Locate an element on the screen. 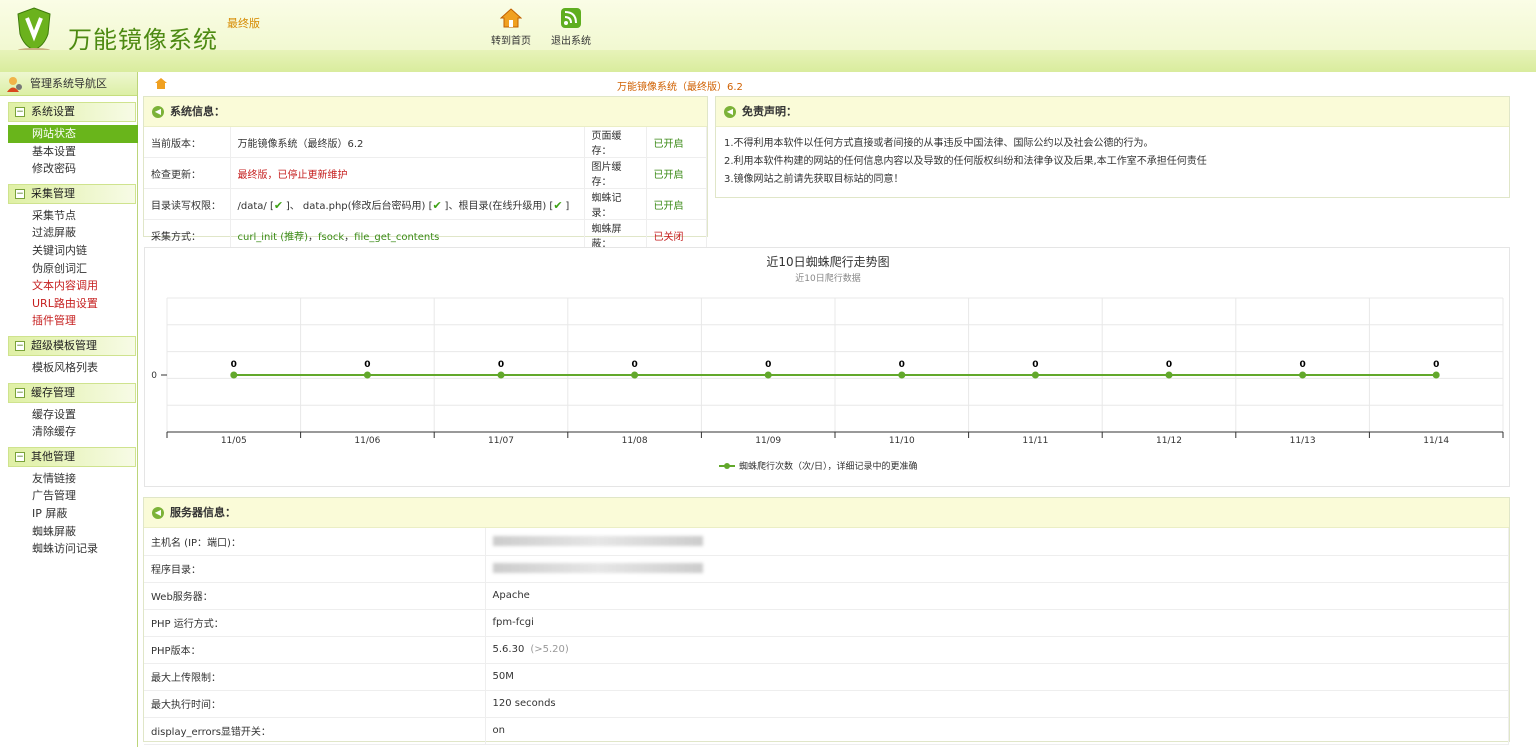  server-row-value: on is located at coordinates (997, 731).